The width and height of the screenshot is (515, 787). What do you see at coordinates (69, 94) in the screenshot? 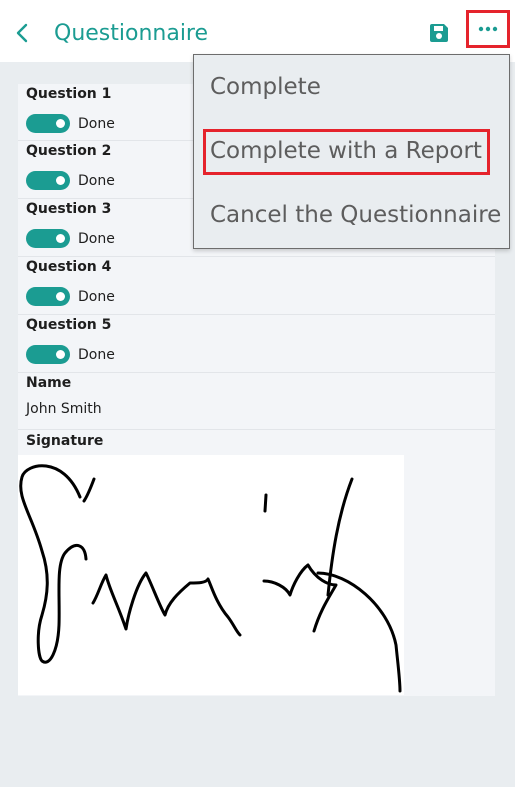
I see `question-label: Question 1` at bounding box center [69, 94].